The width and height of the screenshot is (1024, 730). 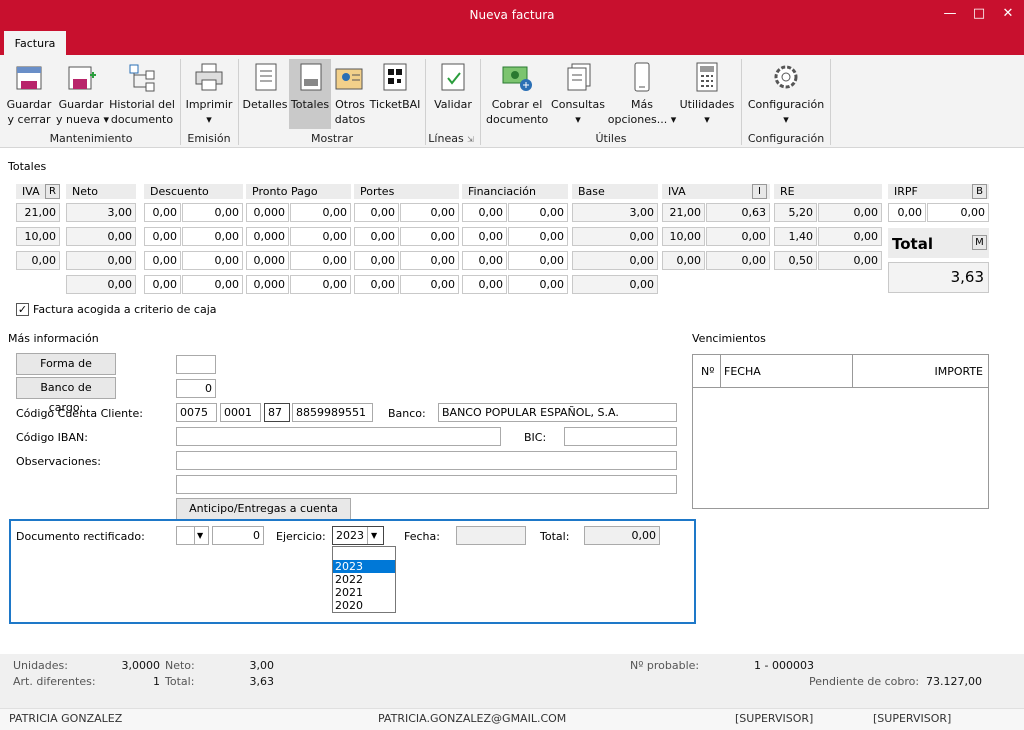 What do you see at coordinates (395, 85) in the screenshot?
I see `ticketbai-button: TicketBAI` at bounding box center [395, 85].